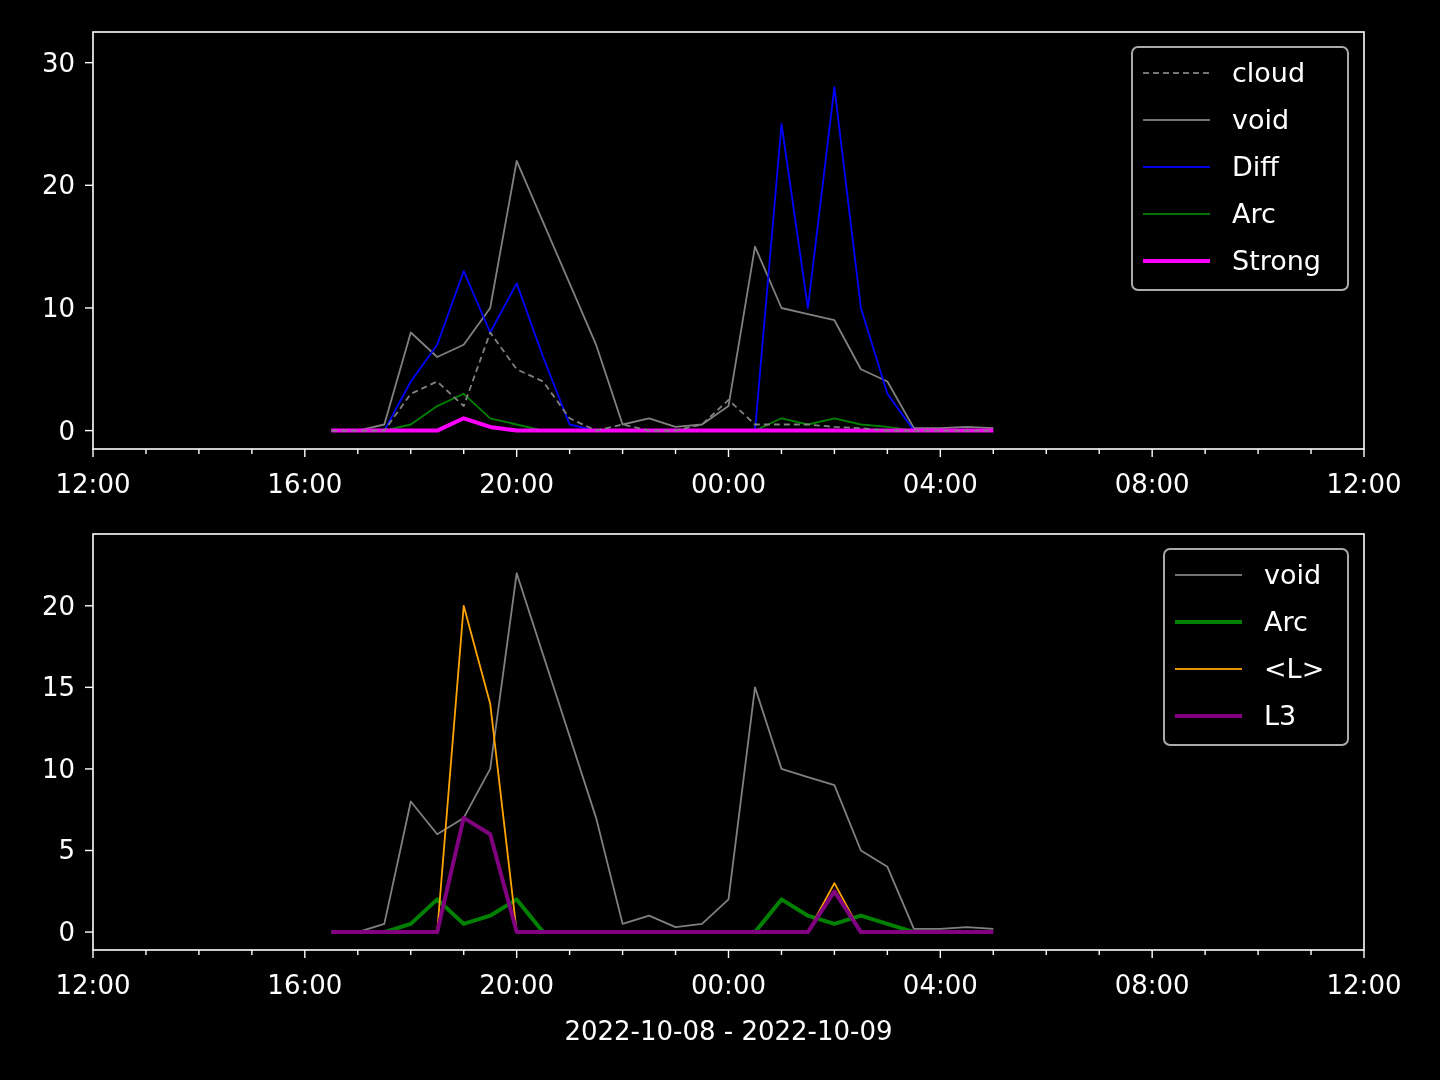 Image resolution: width=1440 pixels, height=1080 pixels. I want to click on legend-label: <L>, so click(1294, 668).